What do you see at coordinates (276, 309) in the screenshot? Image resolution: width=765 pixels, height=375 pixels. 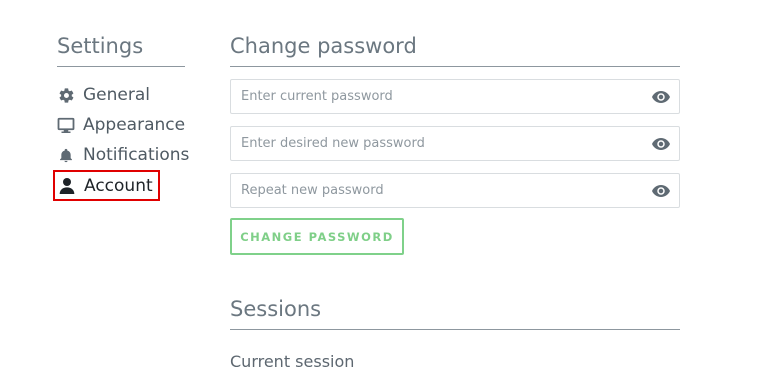 I see `sessions-heading: Sessions` at bounding box center [276, 309].